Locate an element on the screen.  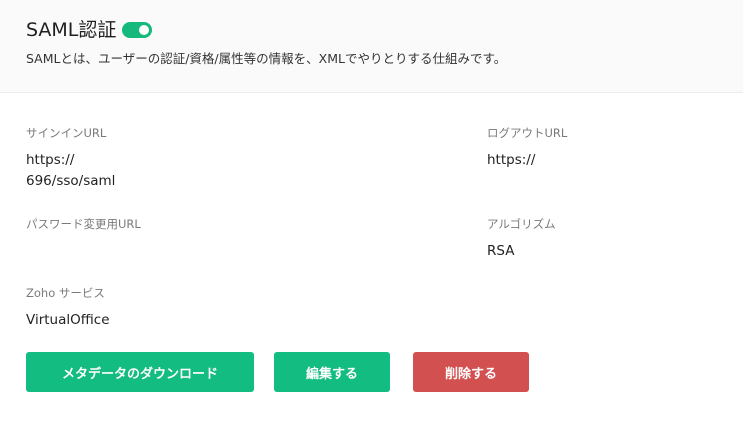
signin-url-line2: 696/sso/saml is located at coordinates (71, 181).